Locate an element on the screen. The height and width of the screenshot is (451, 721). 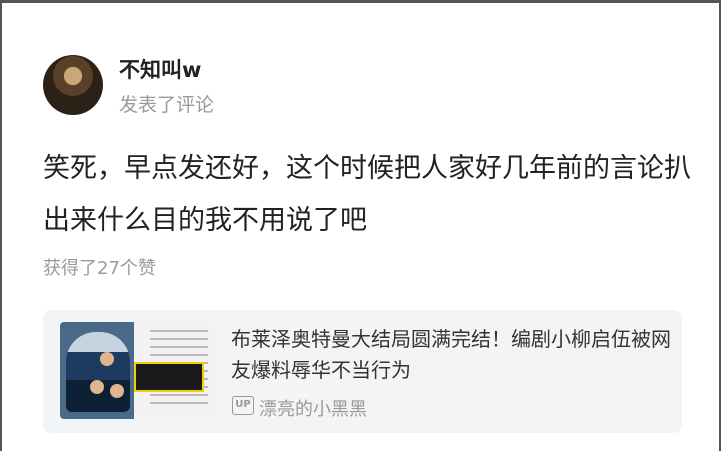
up-badge-icon: UP is located at coordinates (243, 405).